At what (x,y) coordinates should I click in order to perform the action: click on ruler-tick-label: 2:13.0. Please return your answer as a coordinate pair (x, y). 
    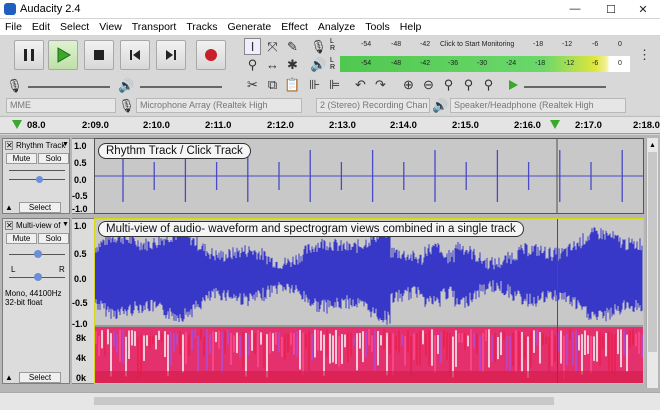
    Looking at the image, I should click on (342, 125).